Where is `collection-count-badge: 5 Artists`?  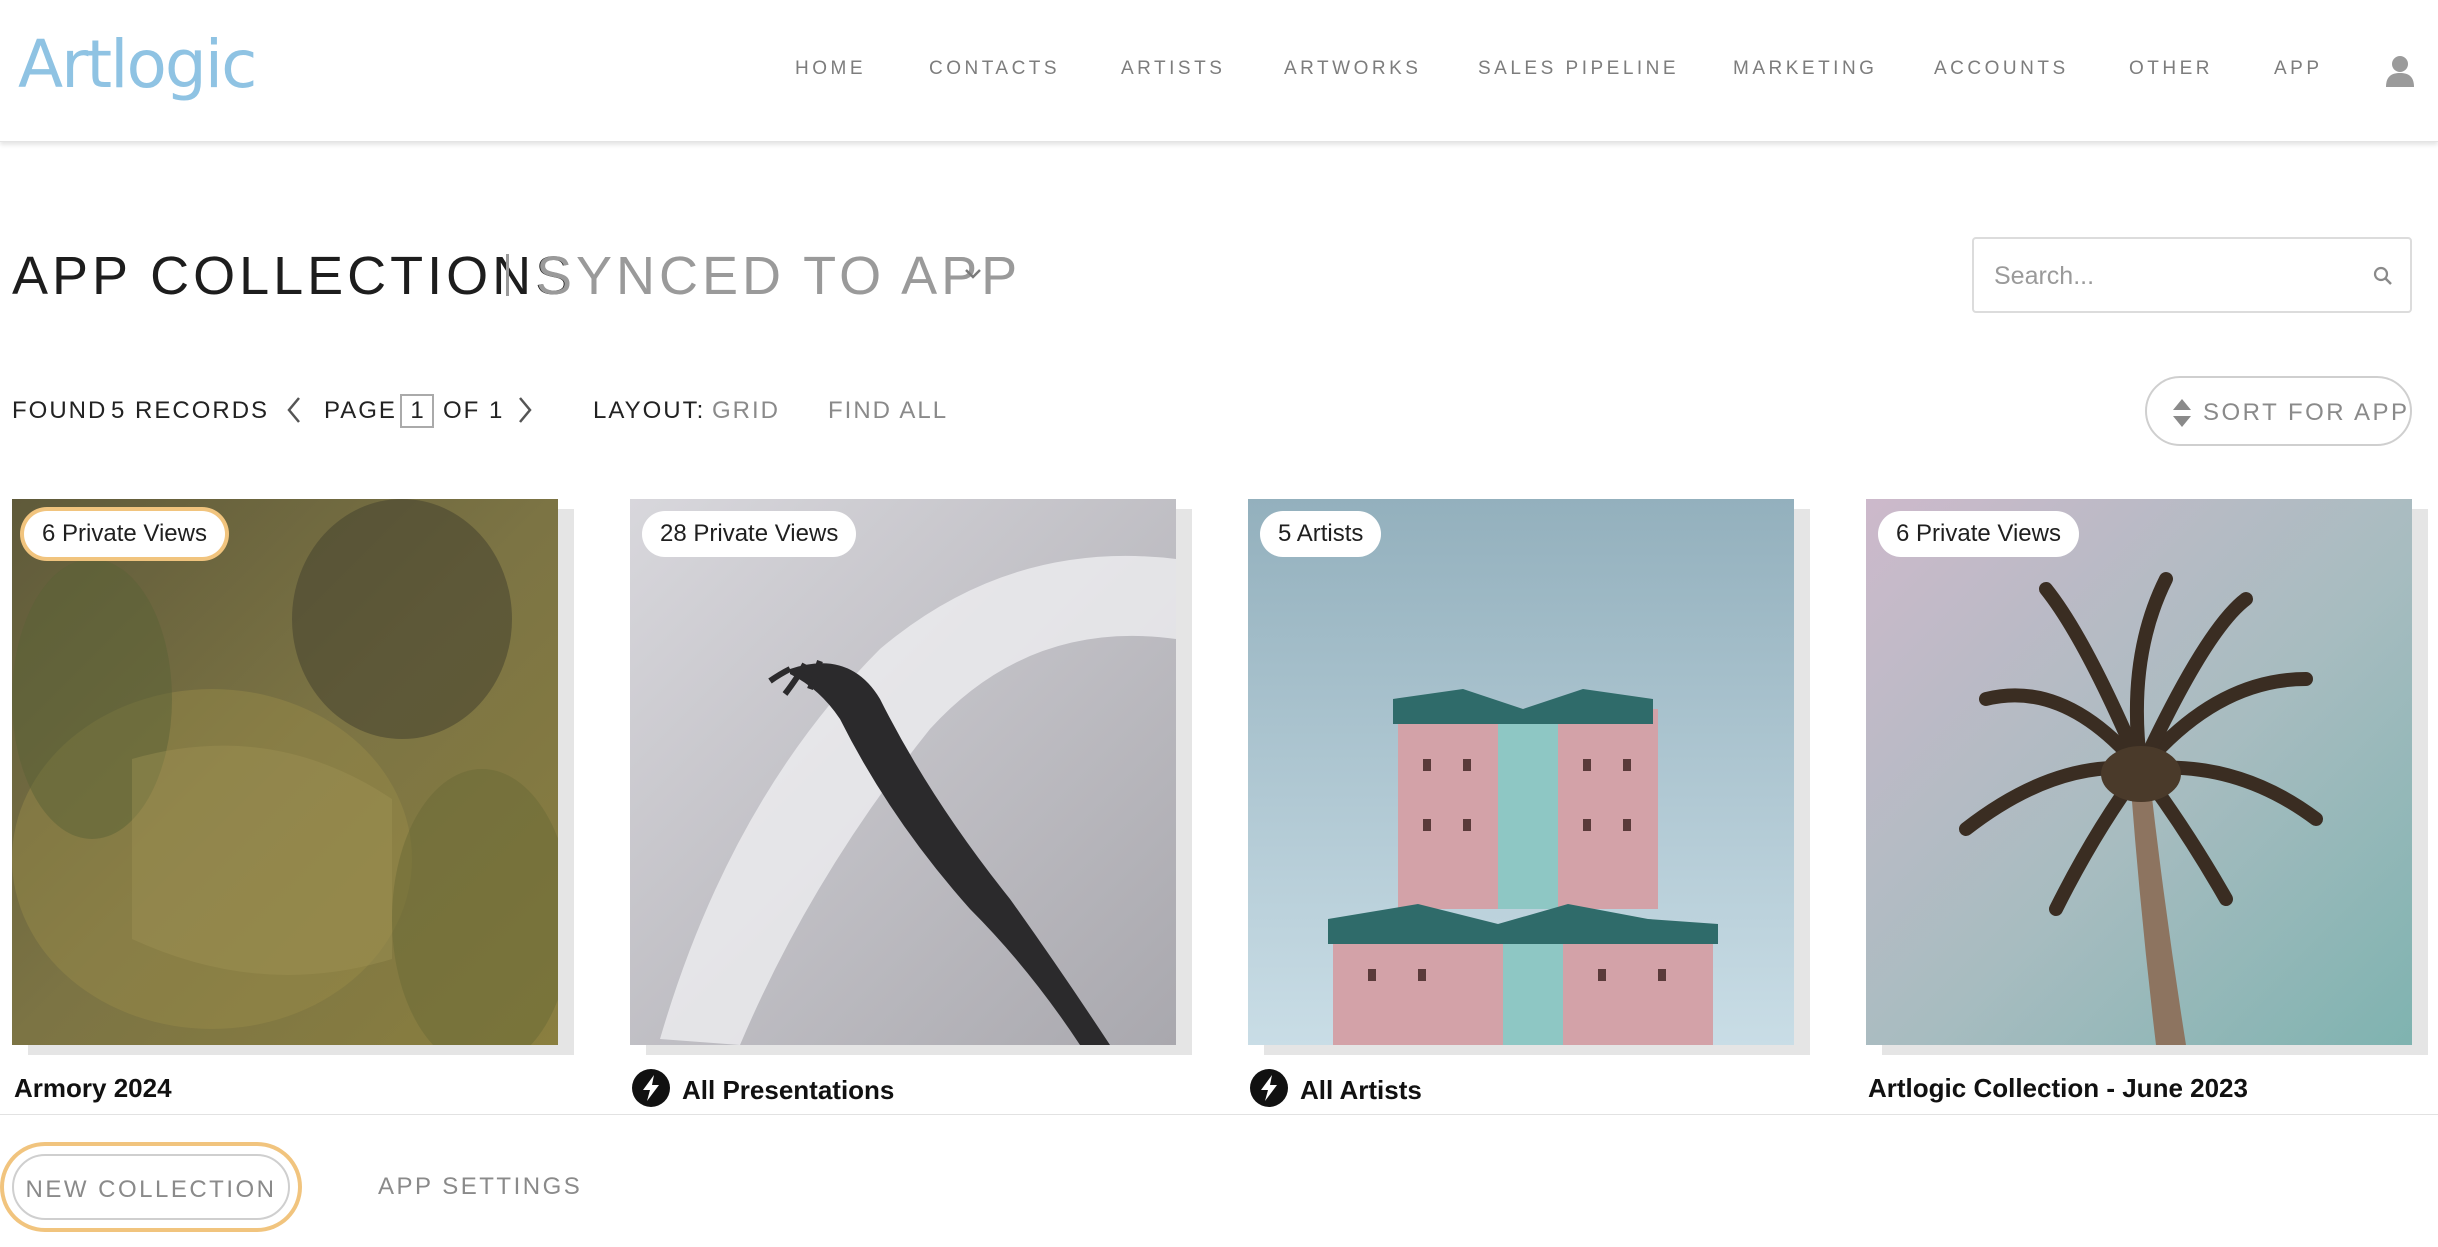 collection-count-badge: 5 Artists is located at coordinates (1321, 534).